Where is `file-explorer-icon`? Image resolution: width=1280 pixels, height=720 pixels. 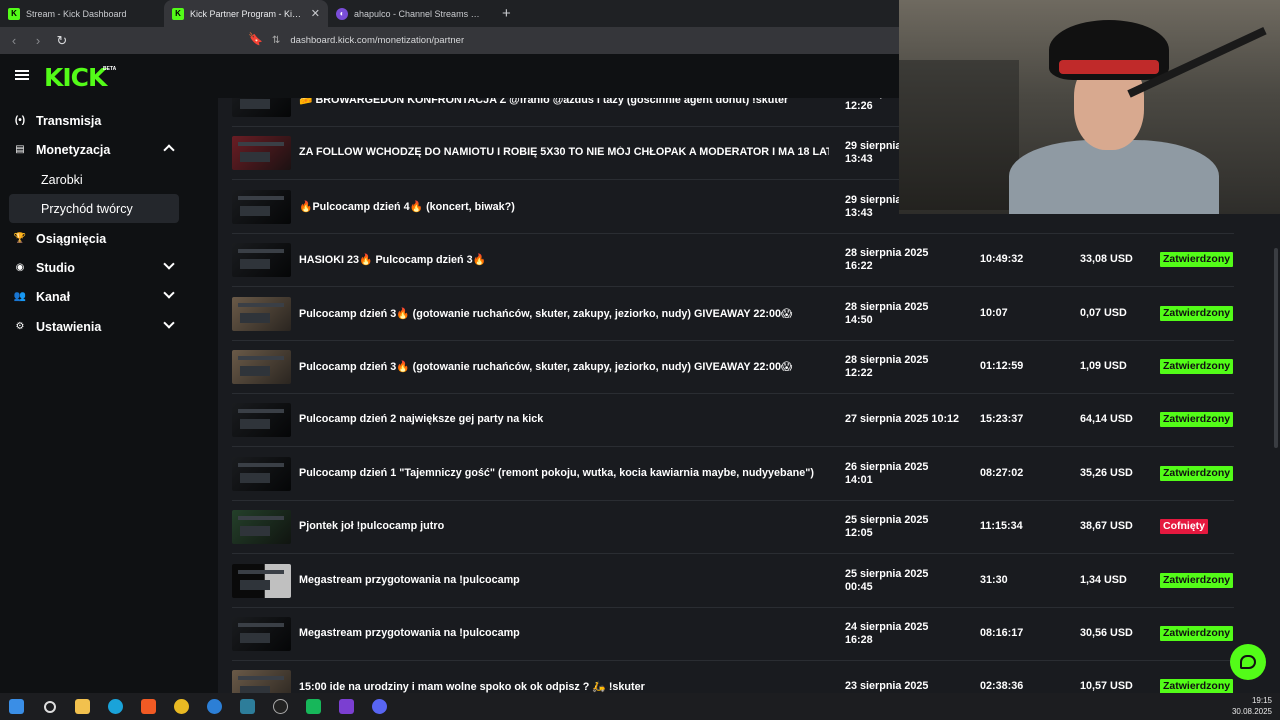
file-explorer-icon is located at coordinates (82, 706).